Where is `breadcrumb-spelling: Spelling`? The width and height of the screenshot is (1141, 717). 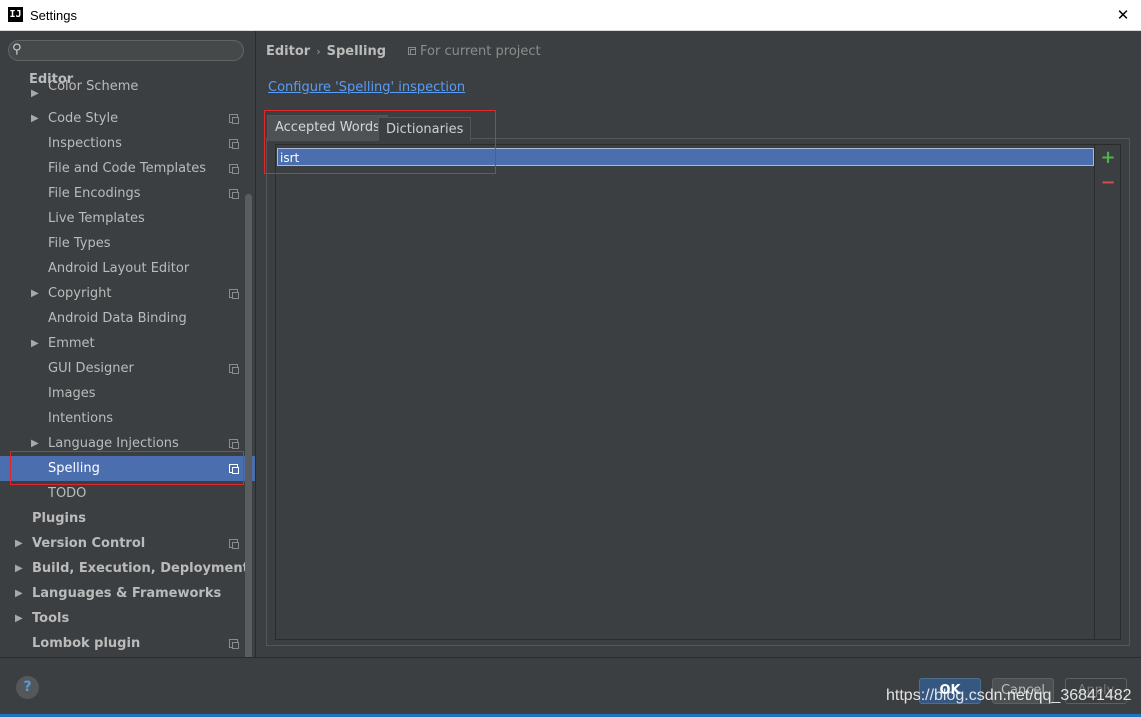
breadcrumb-spelling: Spelling is located at coordinates (356, 51).